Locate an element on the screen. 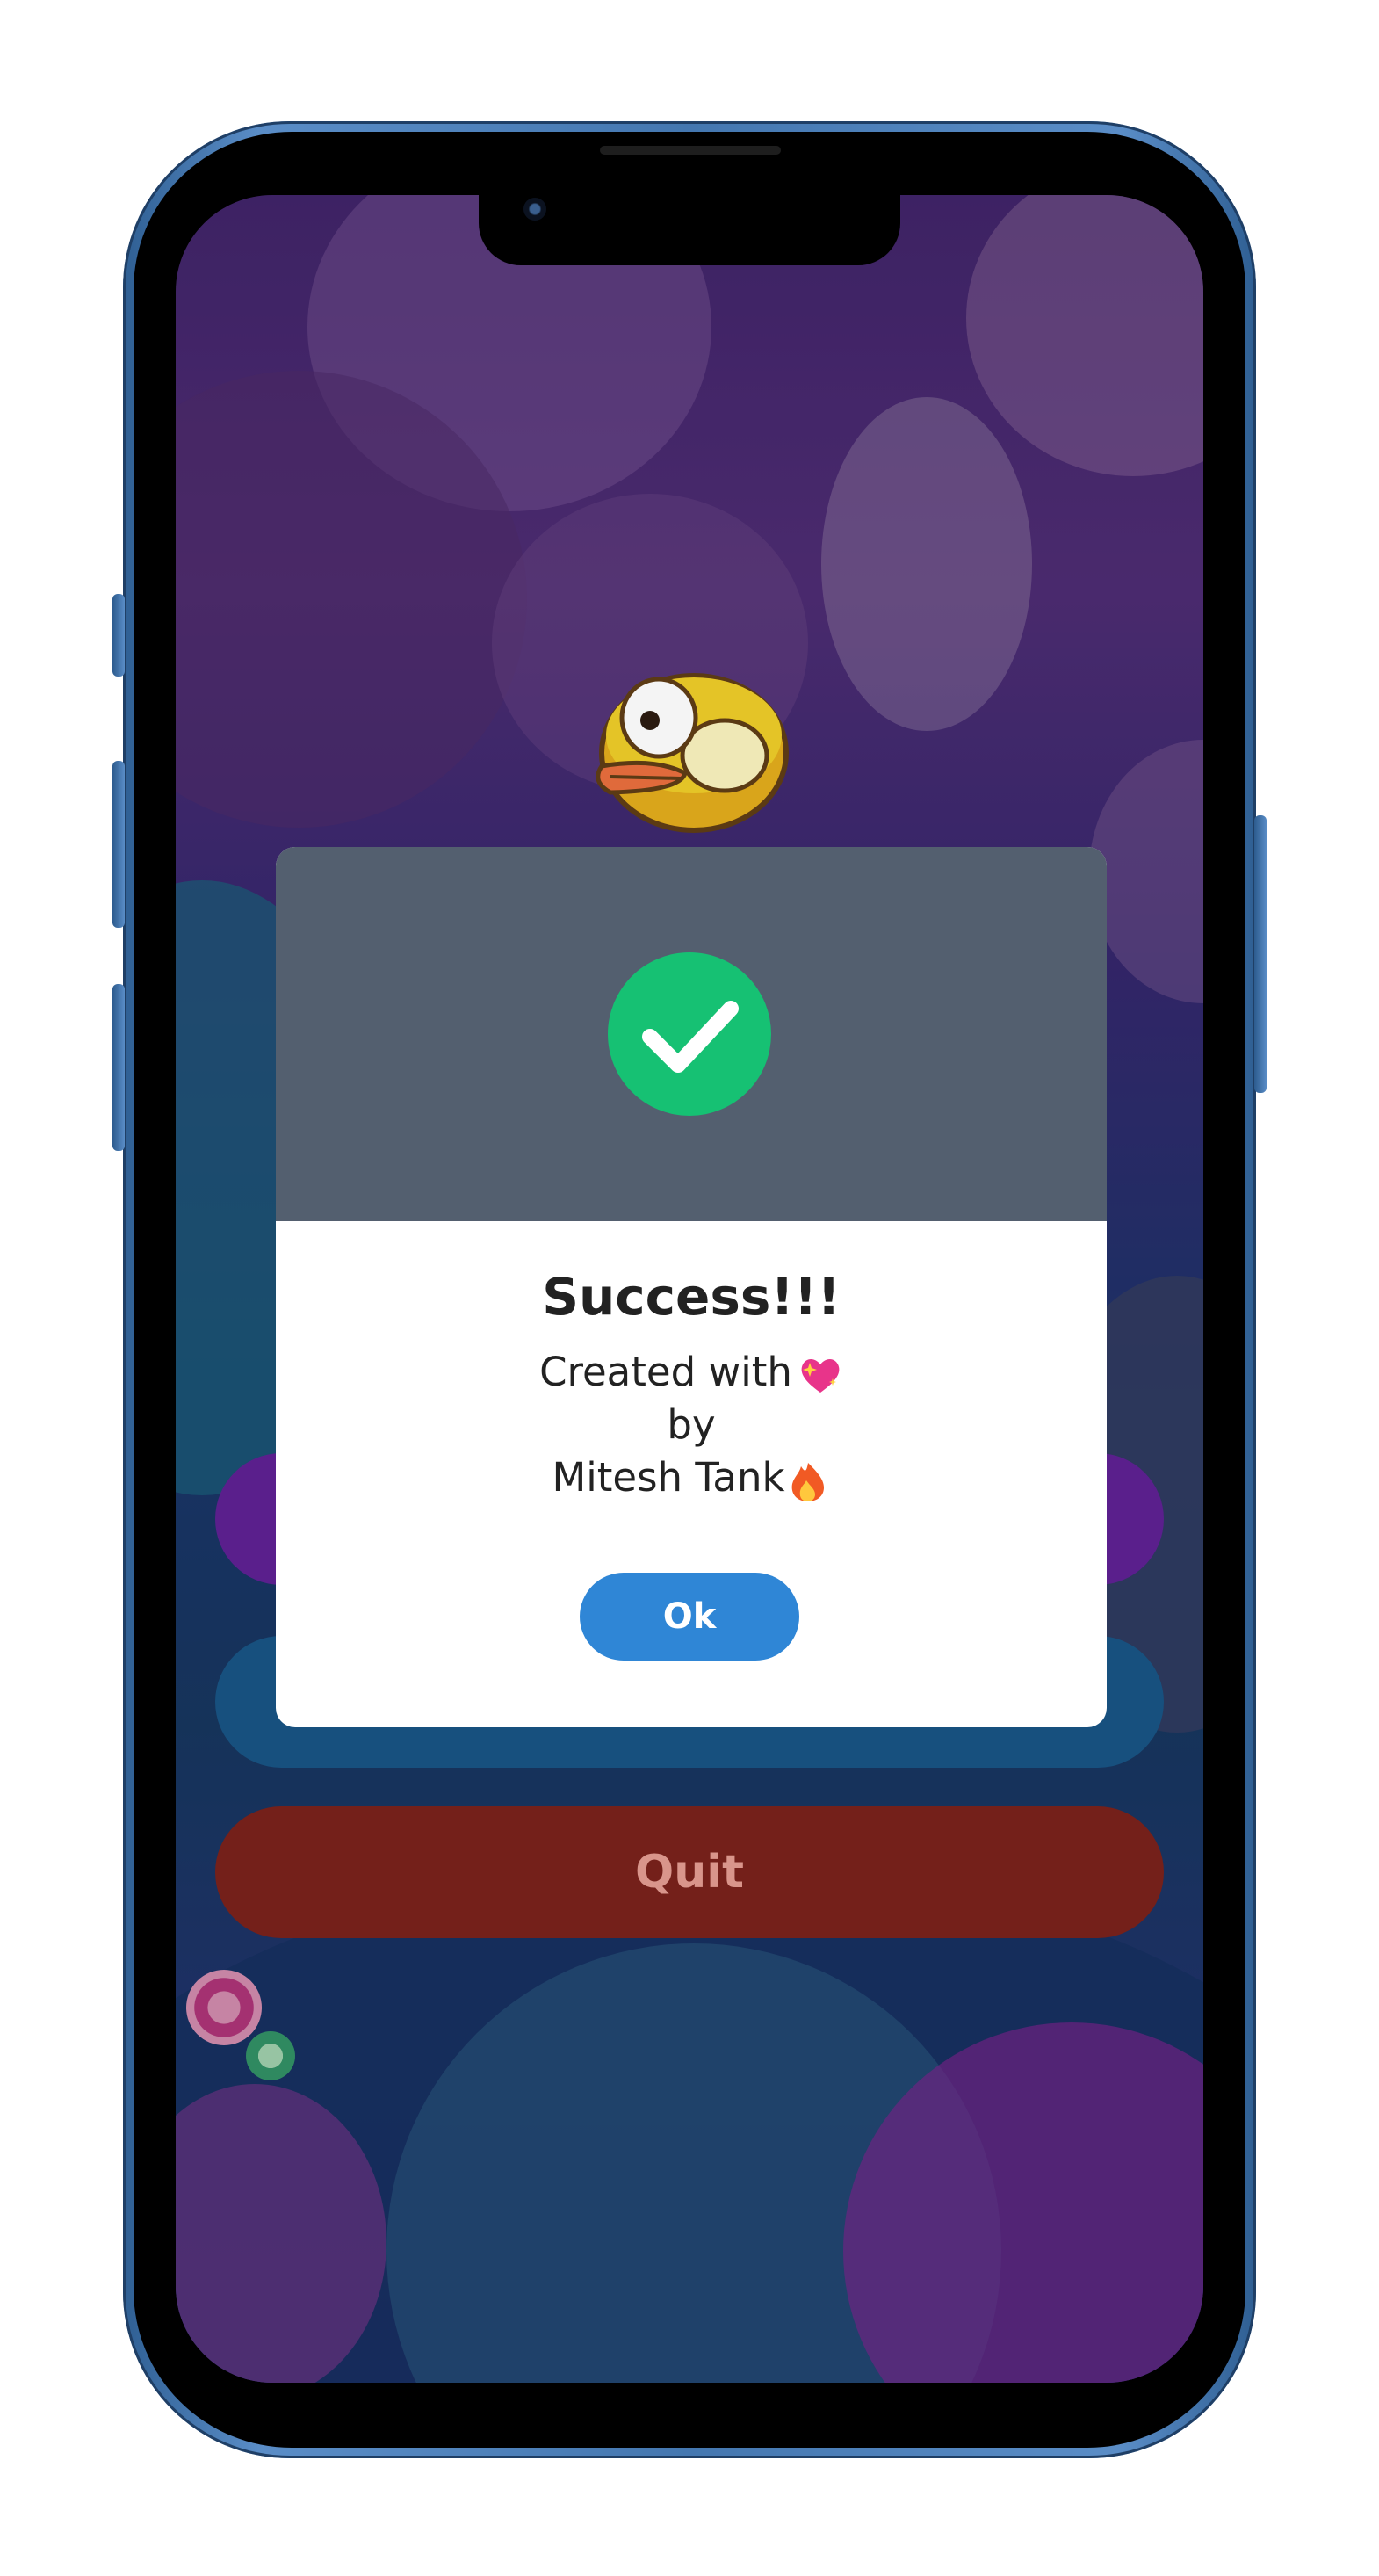 The width and height of the screenshot is (1379, 2576). volume-up-button is located at coordinates (118, 844).